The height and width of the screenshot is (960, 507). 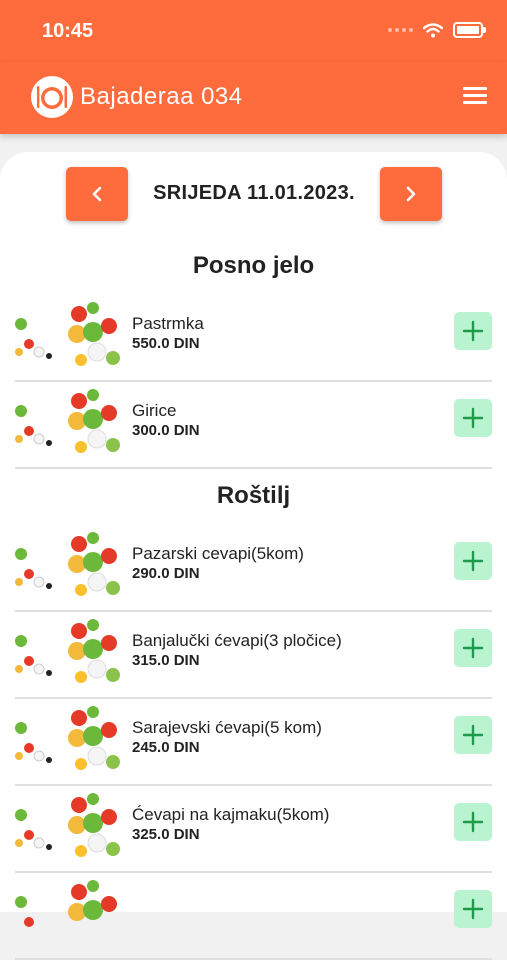 I want to click on chevron-left-icon, so click(x=97, y=194).